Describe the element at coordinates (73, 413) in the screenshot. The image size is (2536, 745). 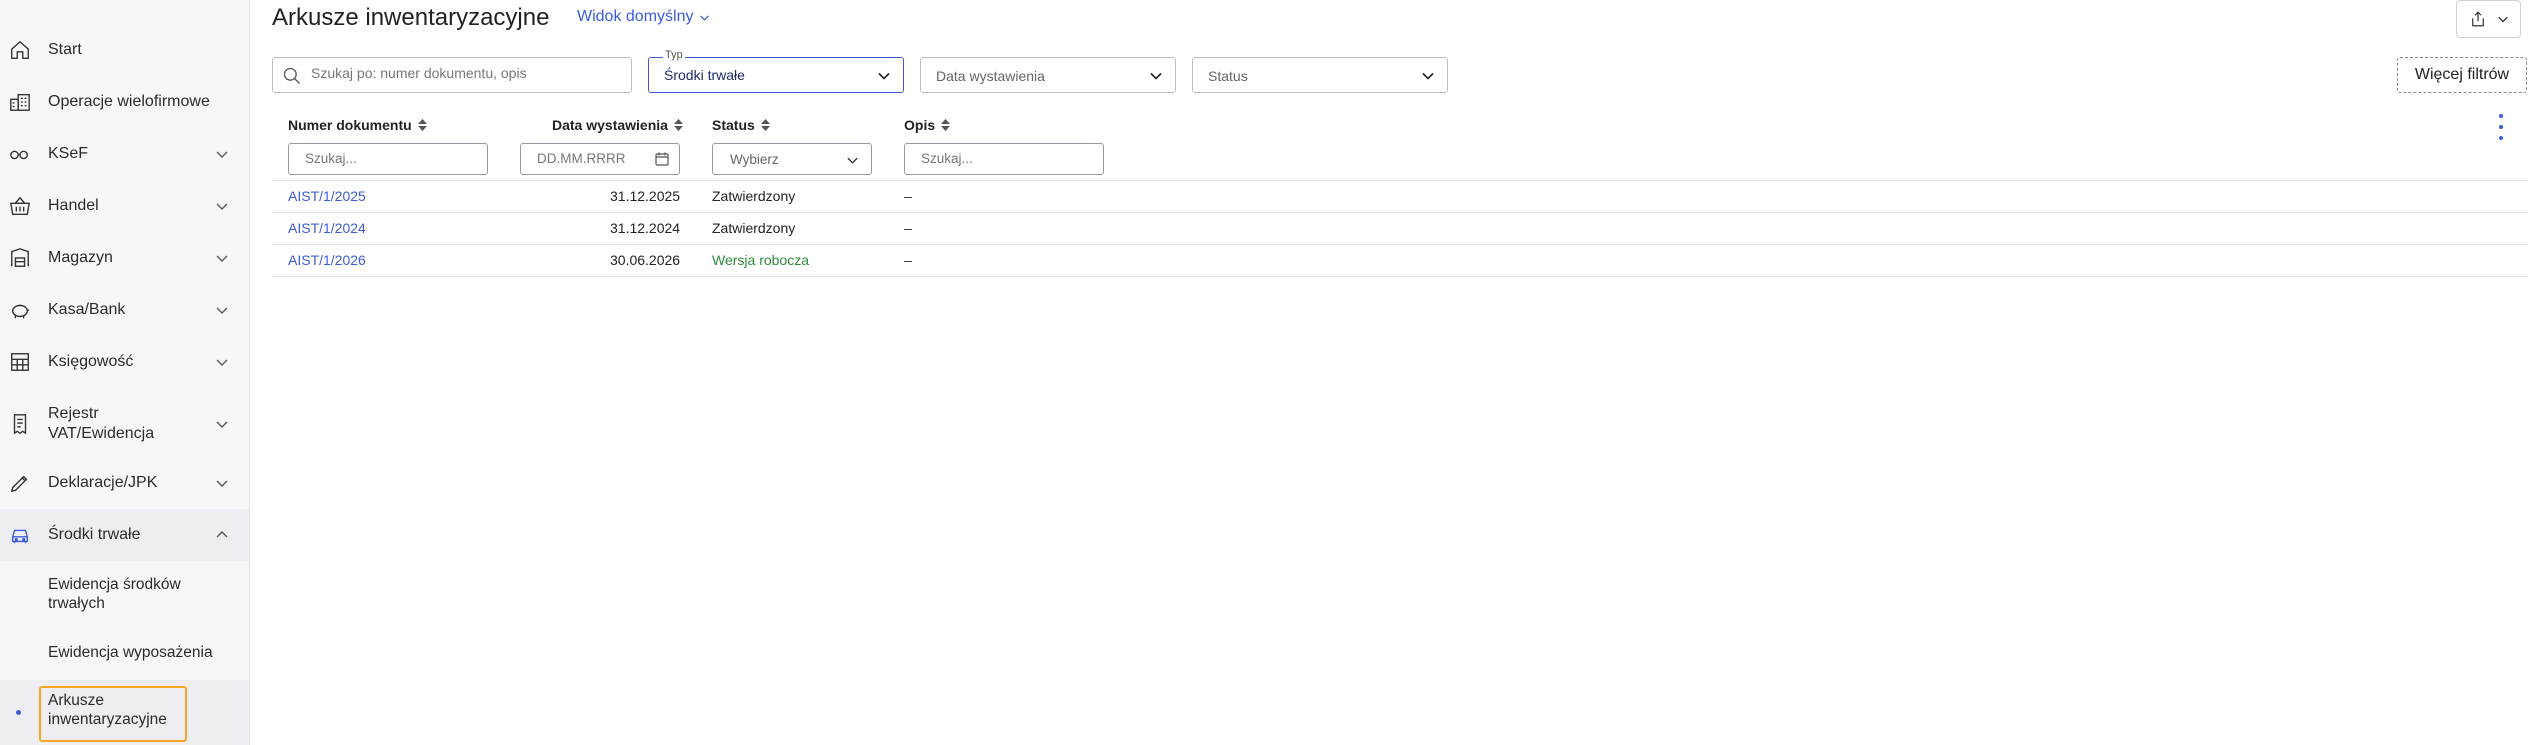
I see `sidebar-item-label: Rejestr` at that location.